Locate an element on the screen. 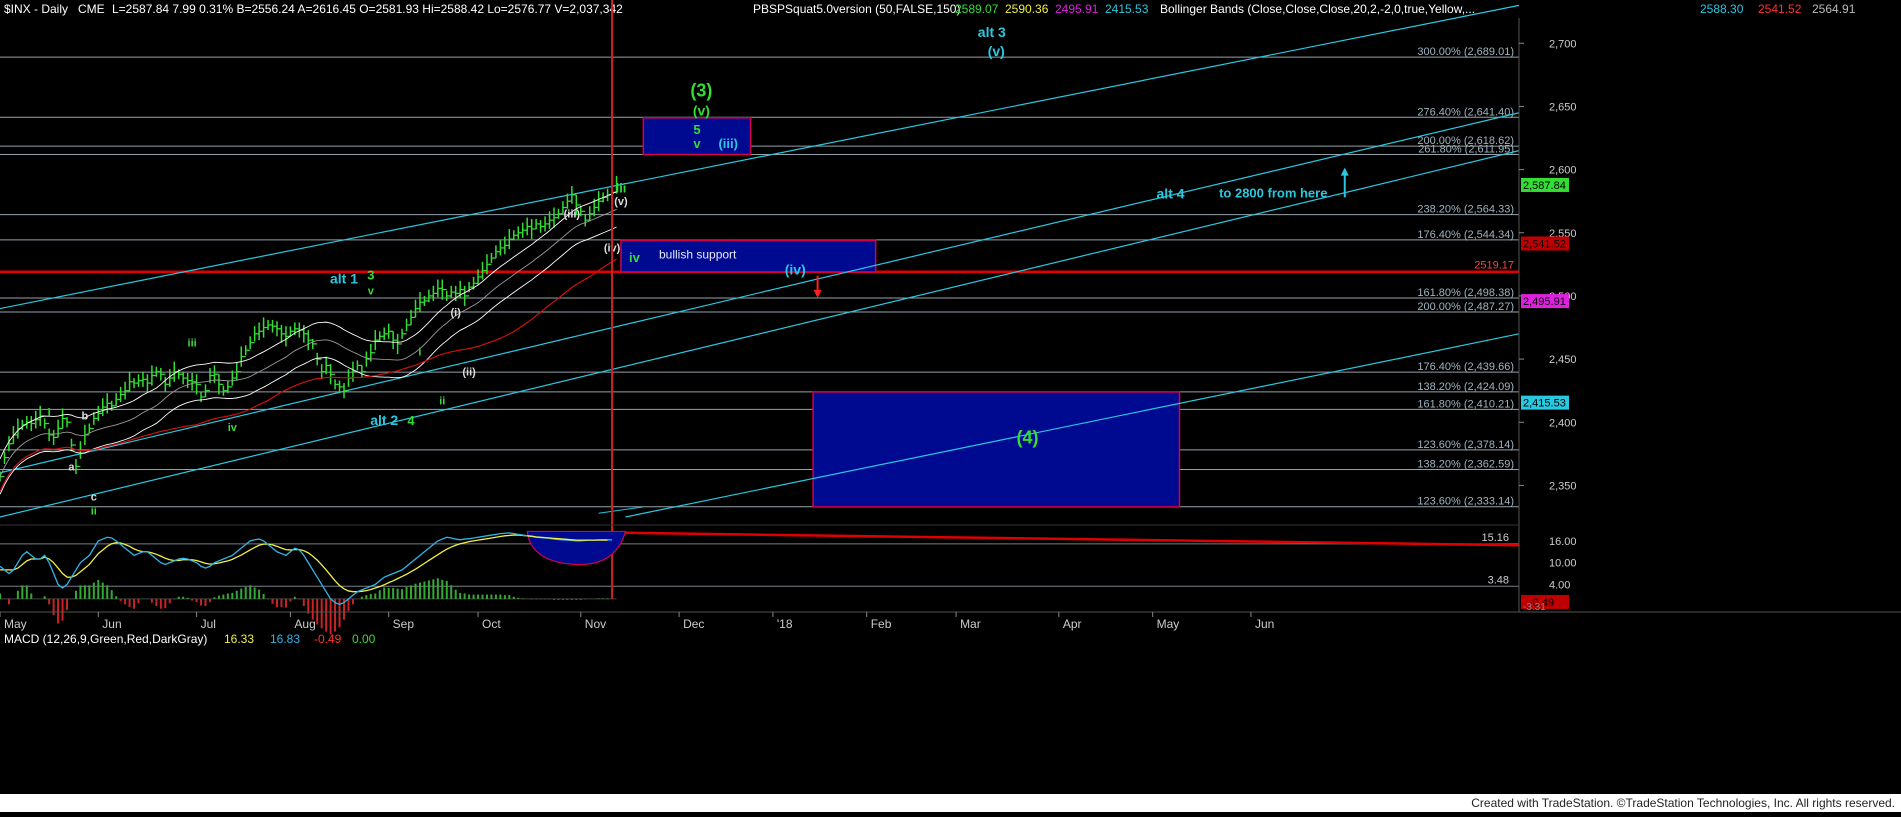 The height and width of the screenshot is (817, 1901). red-level-label: 2519.17 is located at coordinates (1494, 266).